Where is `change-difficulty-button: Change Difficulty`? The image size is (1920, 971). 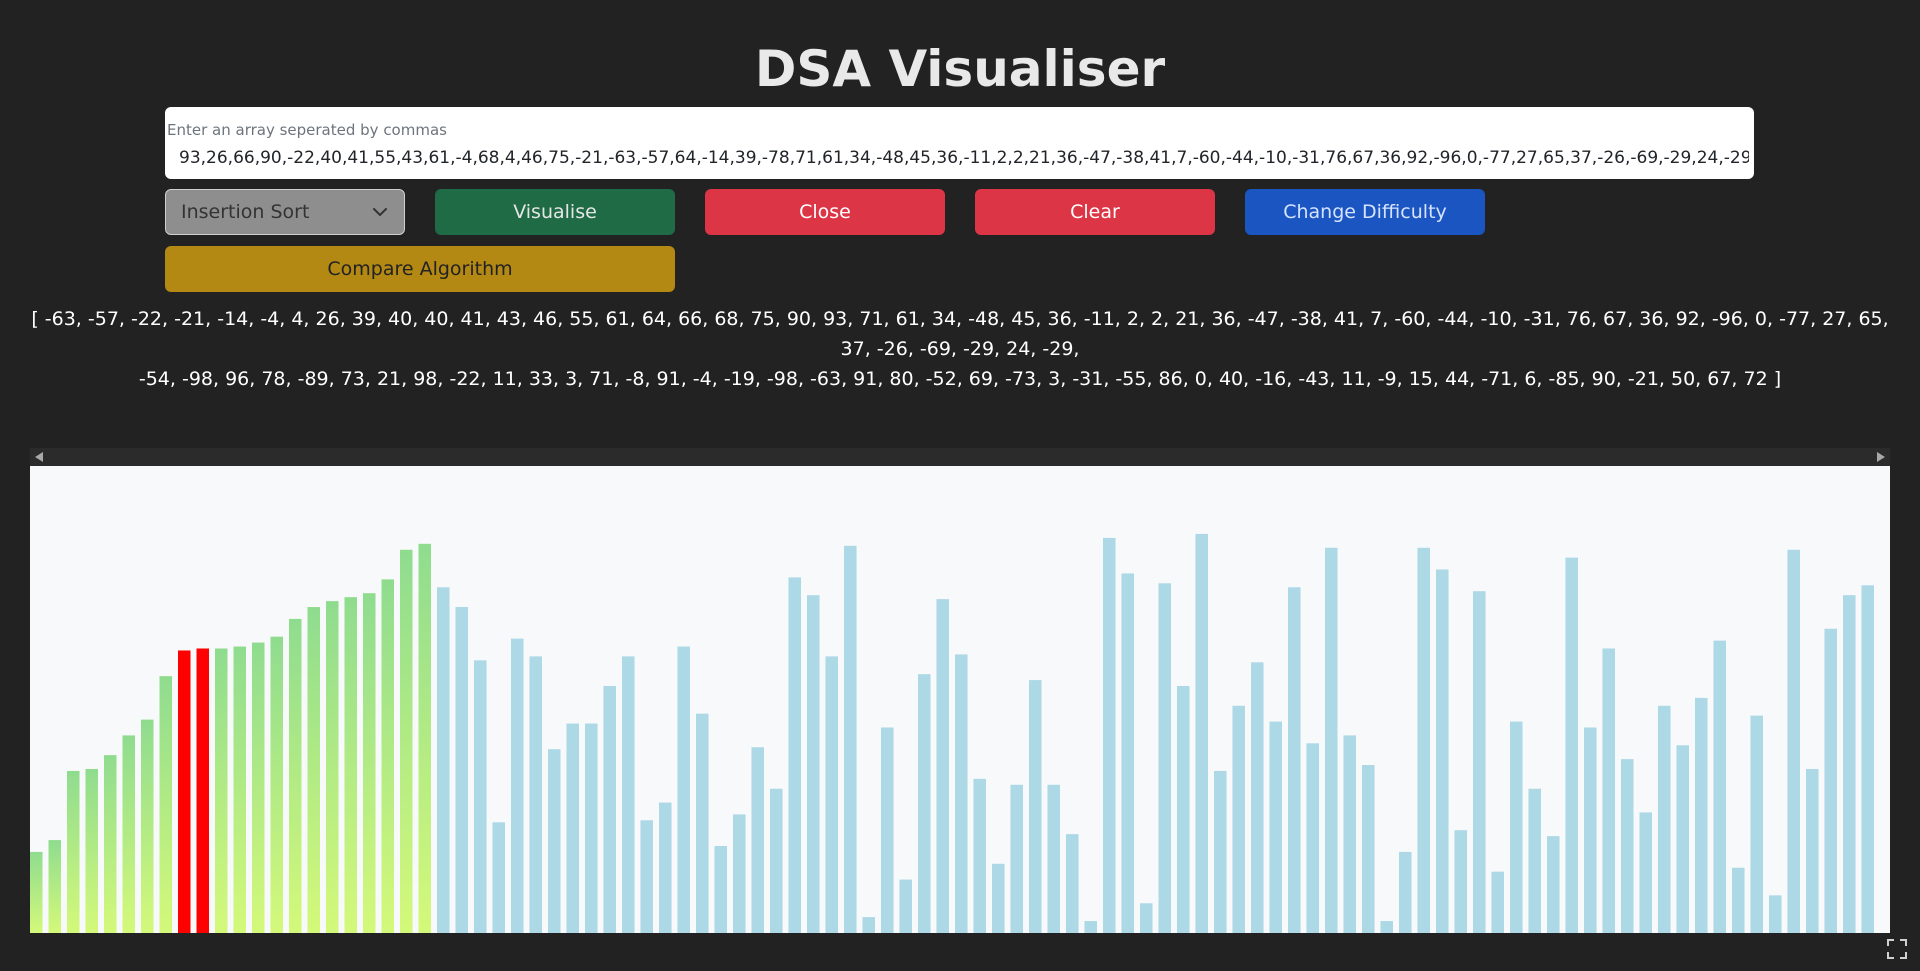 change-difficulty-button: Change Difficulty is located at coordinates (1365, 212).